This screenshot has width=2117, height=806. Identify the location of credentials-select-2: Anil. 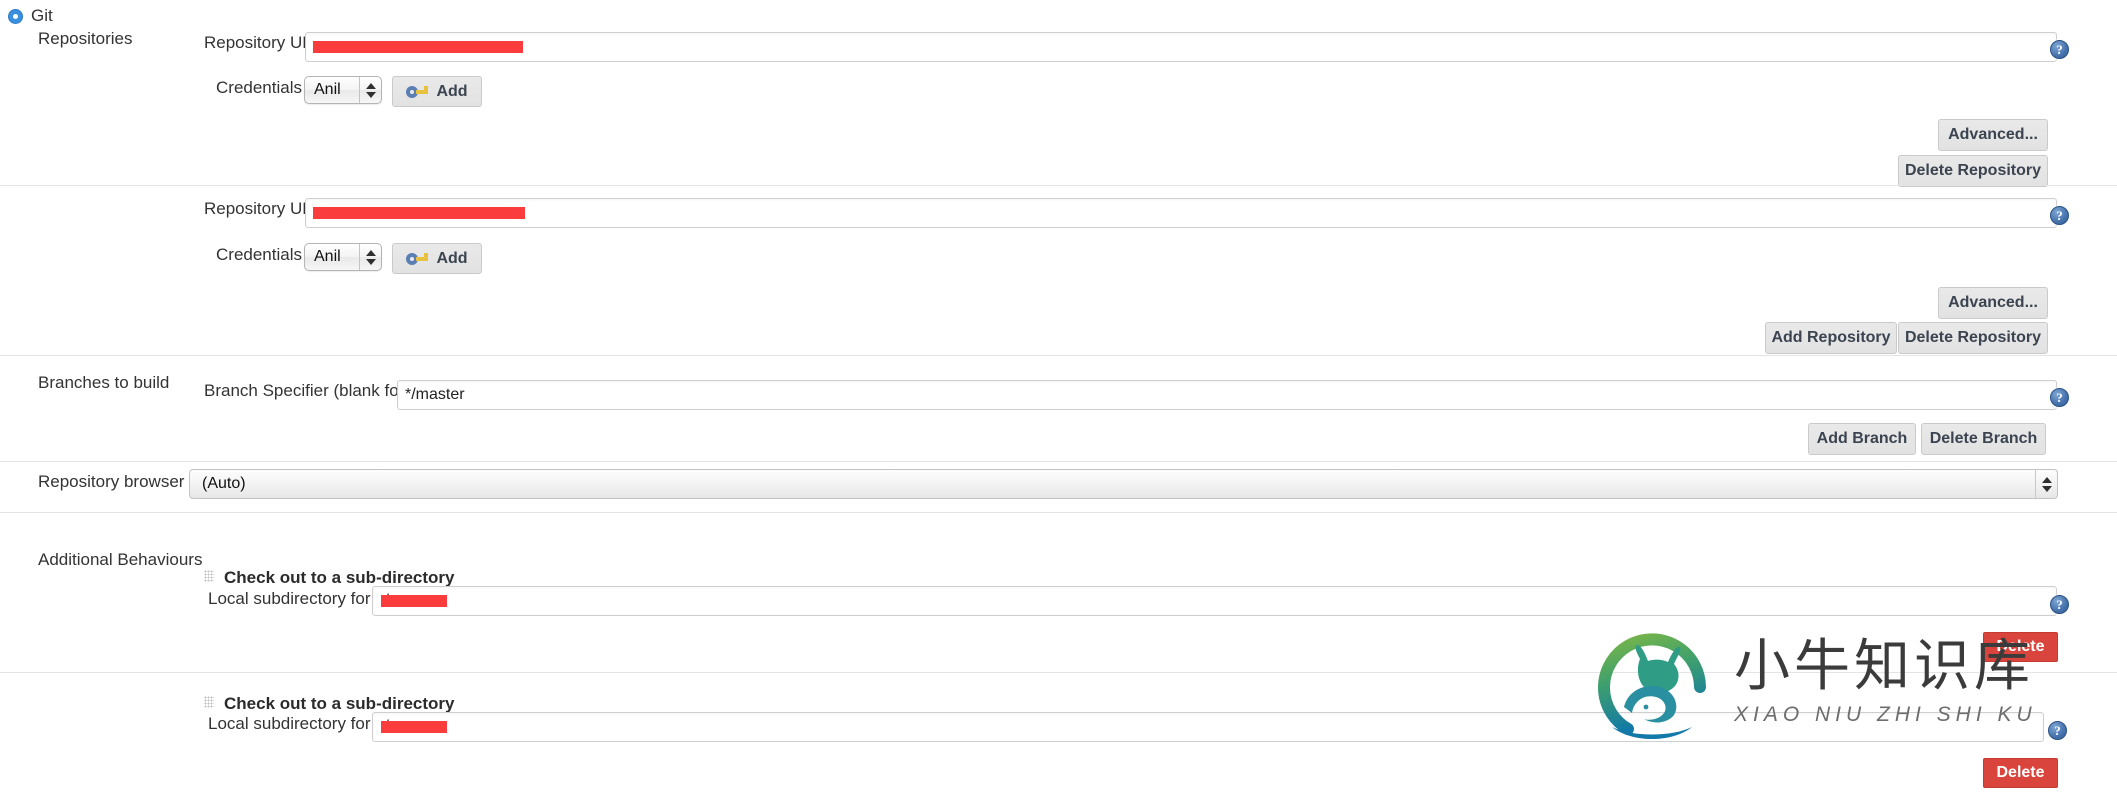
(343, 257).